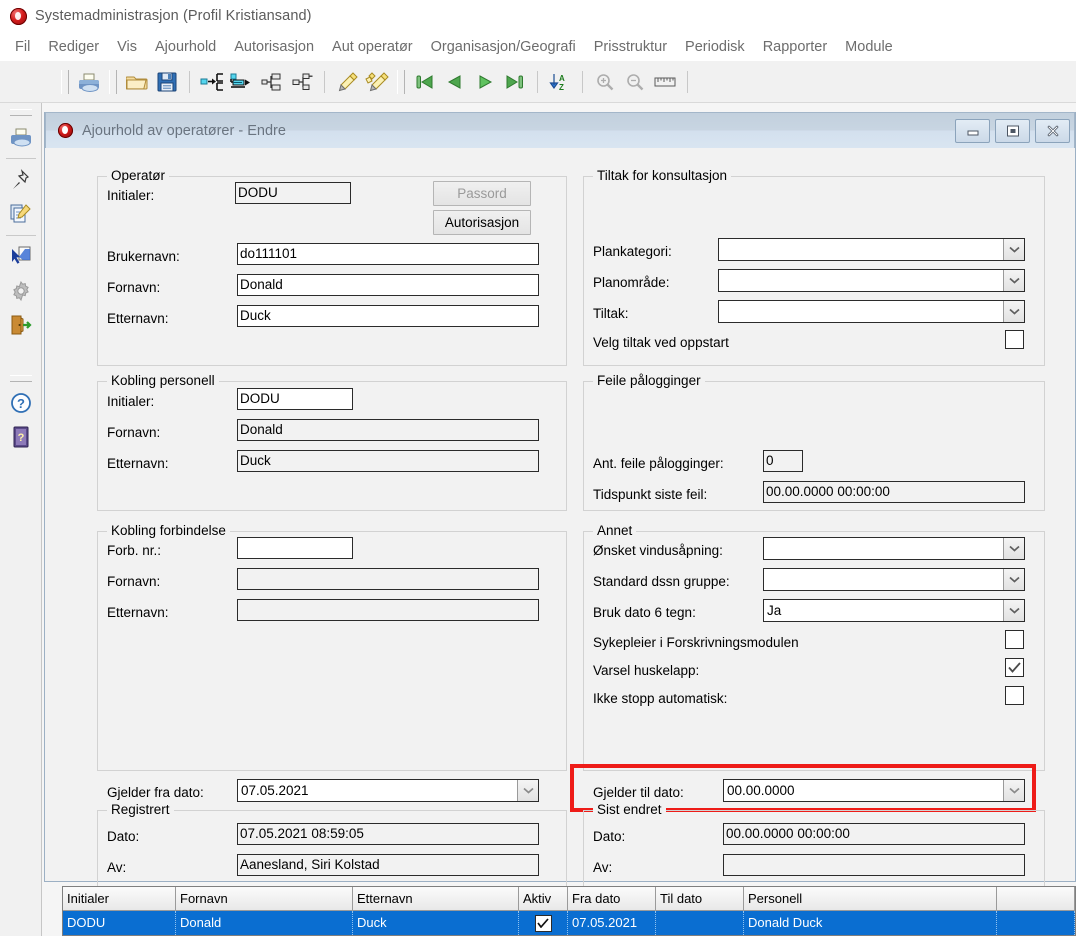 Image resolution: width=1076 pixels, height=936 pixels. I want to click on passord-button: Passord, so click(482, 193).